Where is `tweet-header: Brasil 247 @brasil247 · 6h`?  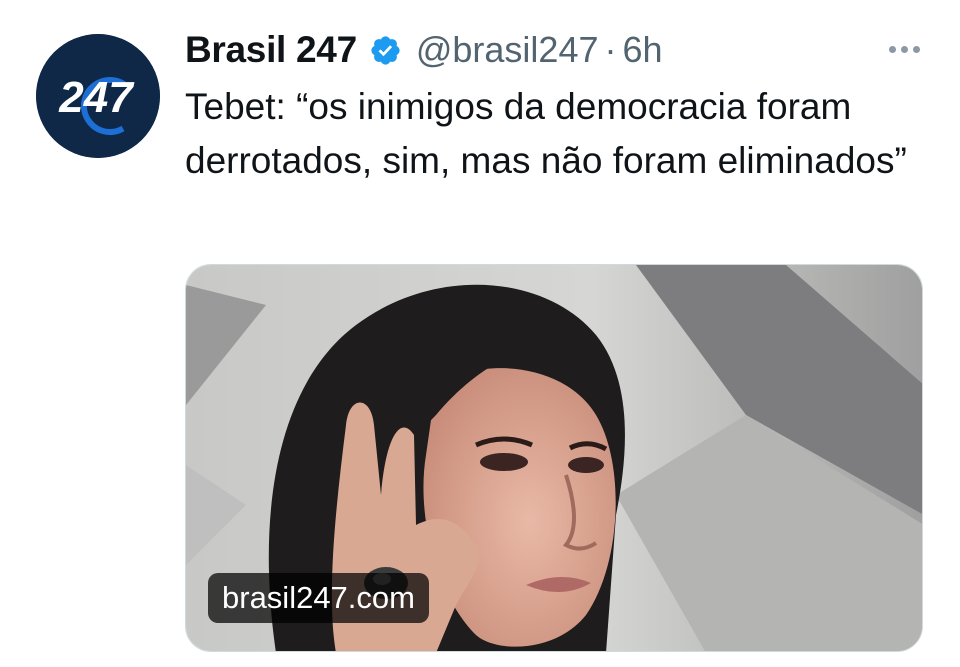 tweet-header: Brasil 247 @brasil247 · 6h is located at coordinates (555, 50).